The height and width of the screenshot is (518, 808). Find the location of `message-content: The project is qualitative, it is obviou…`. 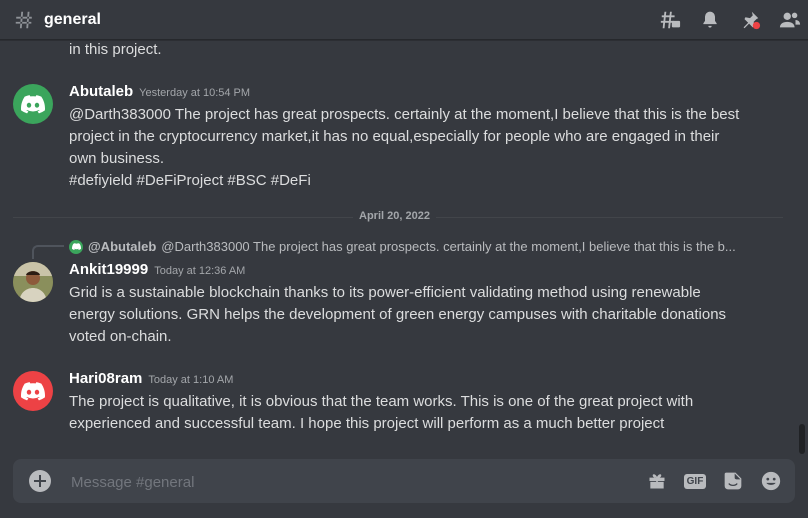

message-content: The project is qualitative, it is obviou… is located at coordinates (414, 413).